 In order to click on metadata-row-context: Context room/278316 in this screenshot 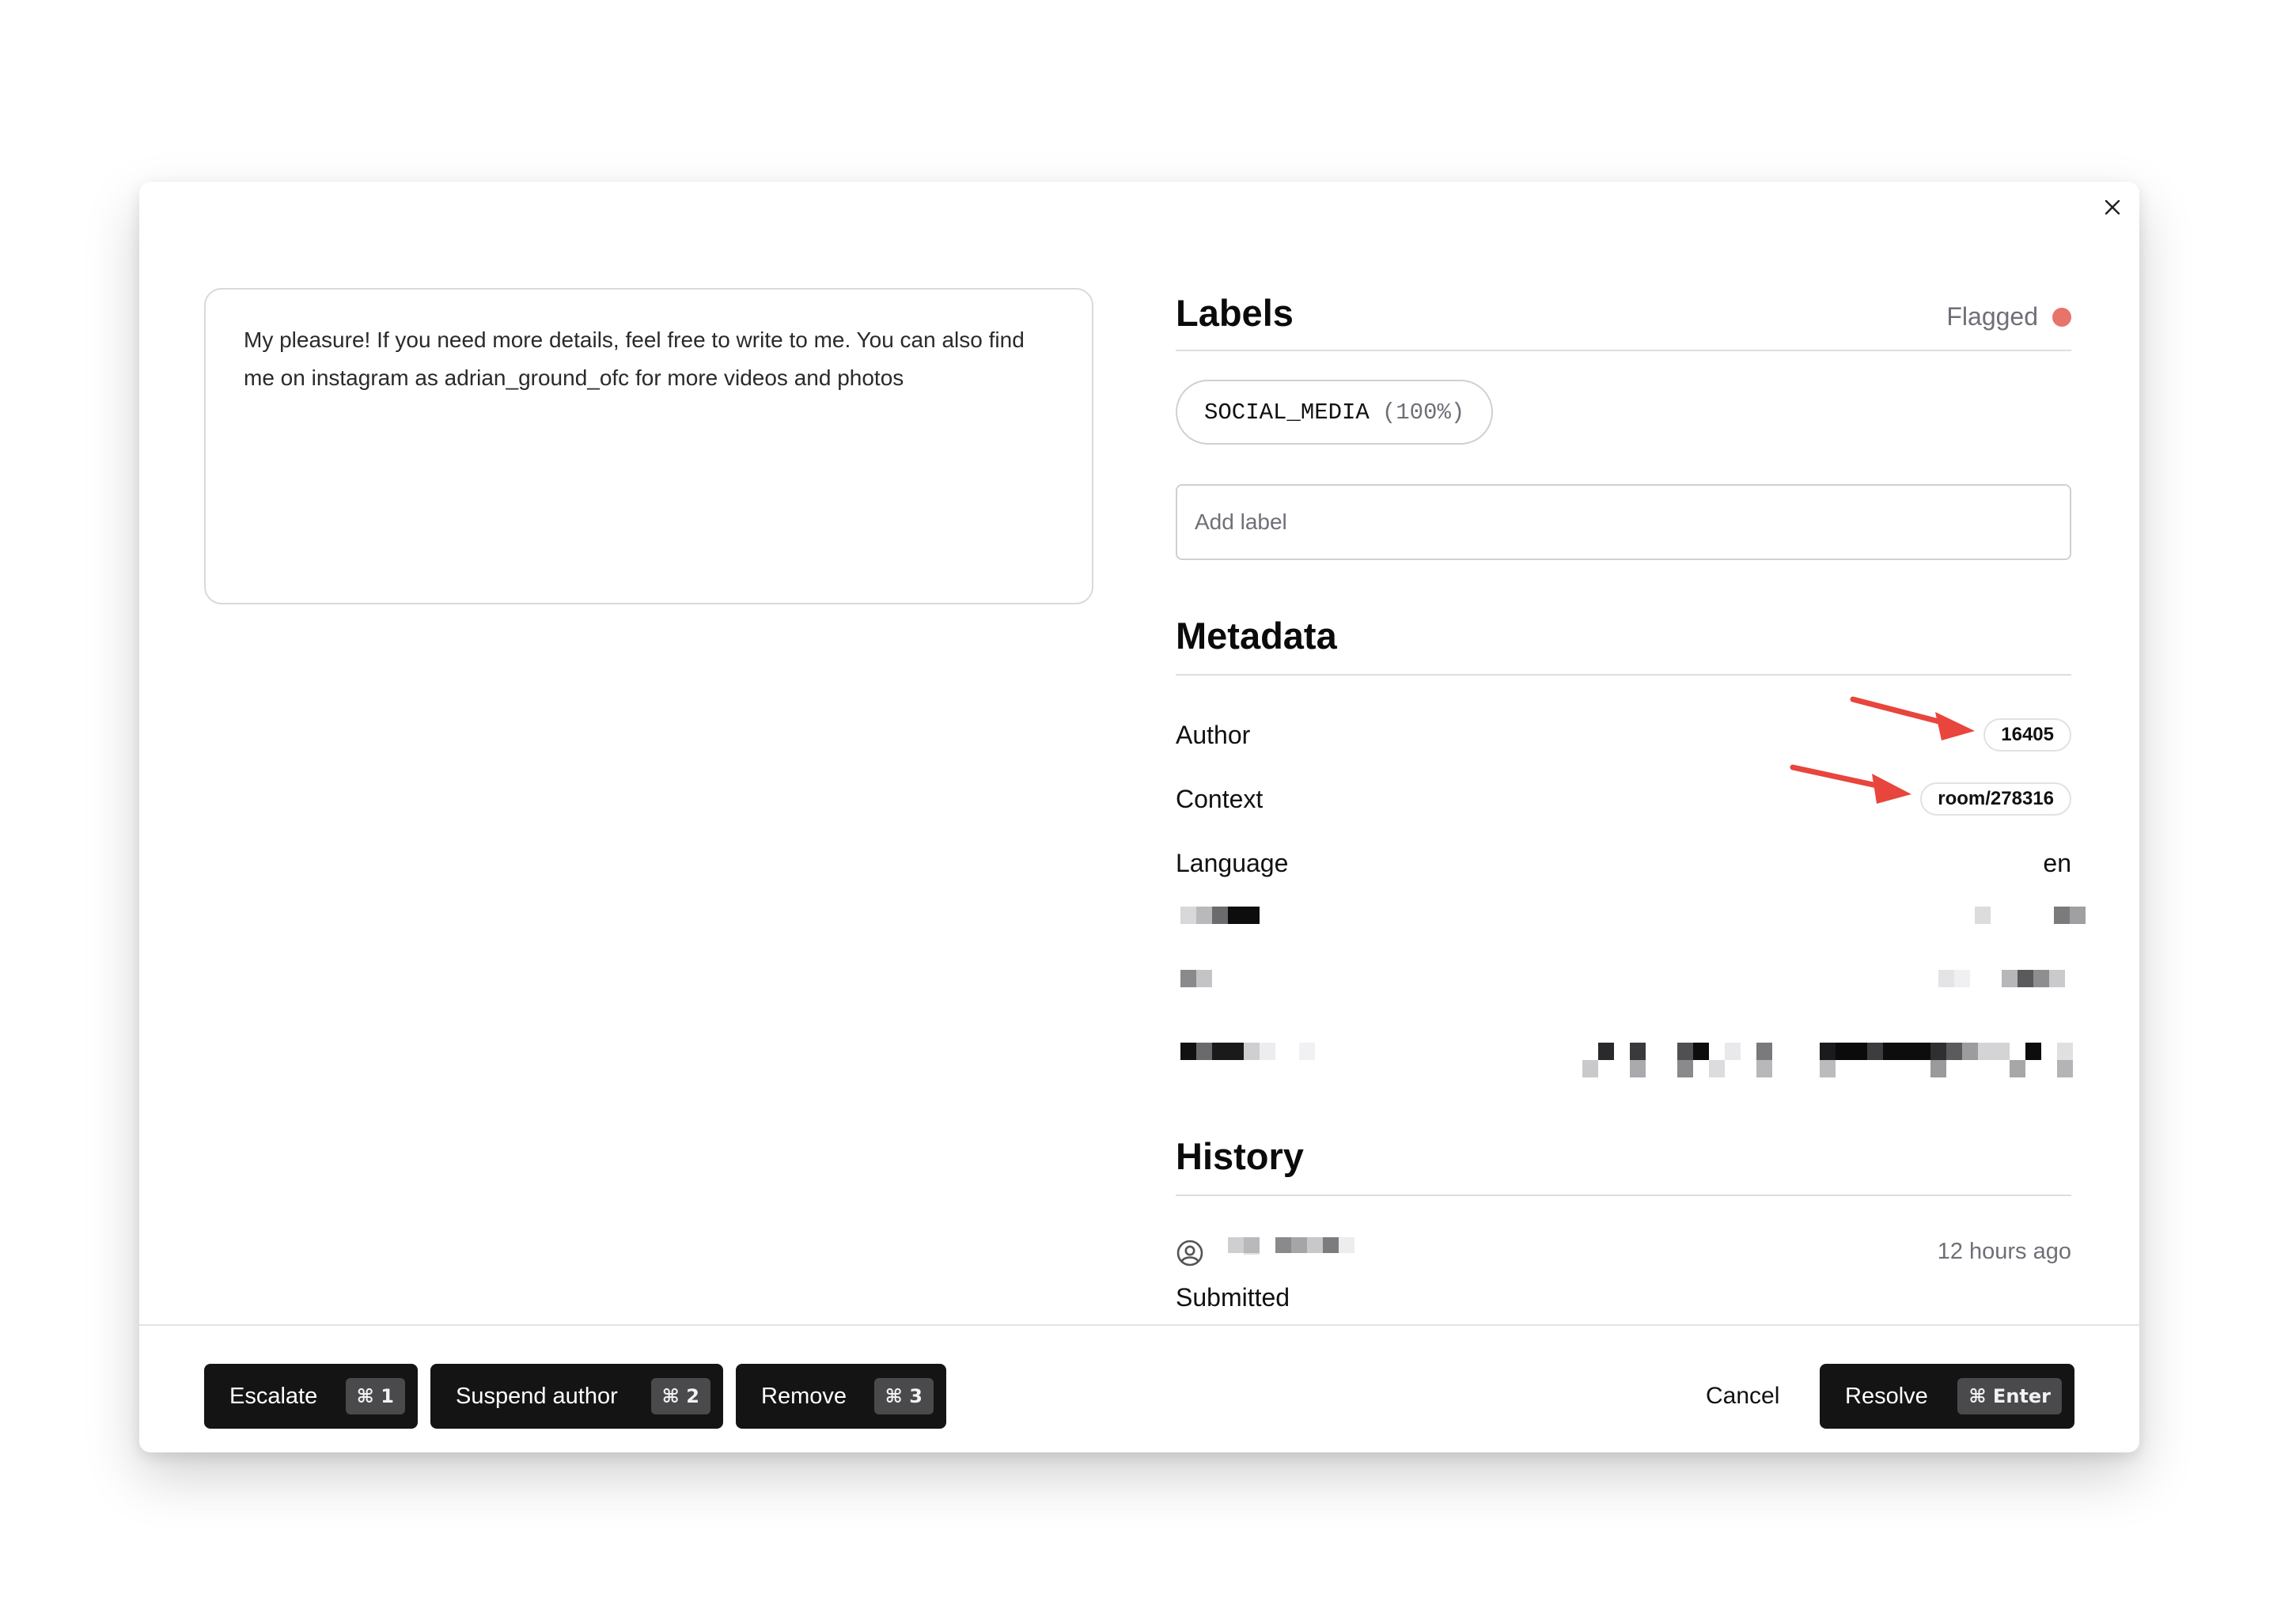, I will do `click(1623, 799)`.